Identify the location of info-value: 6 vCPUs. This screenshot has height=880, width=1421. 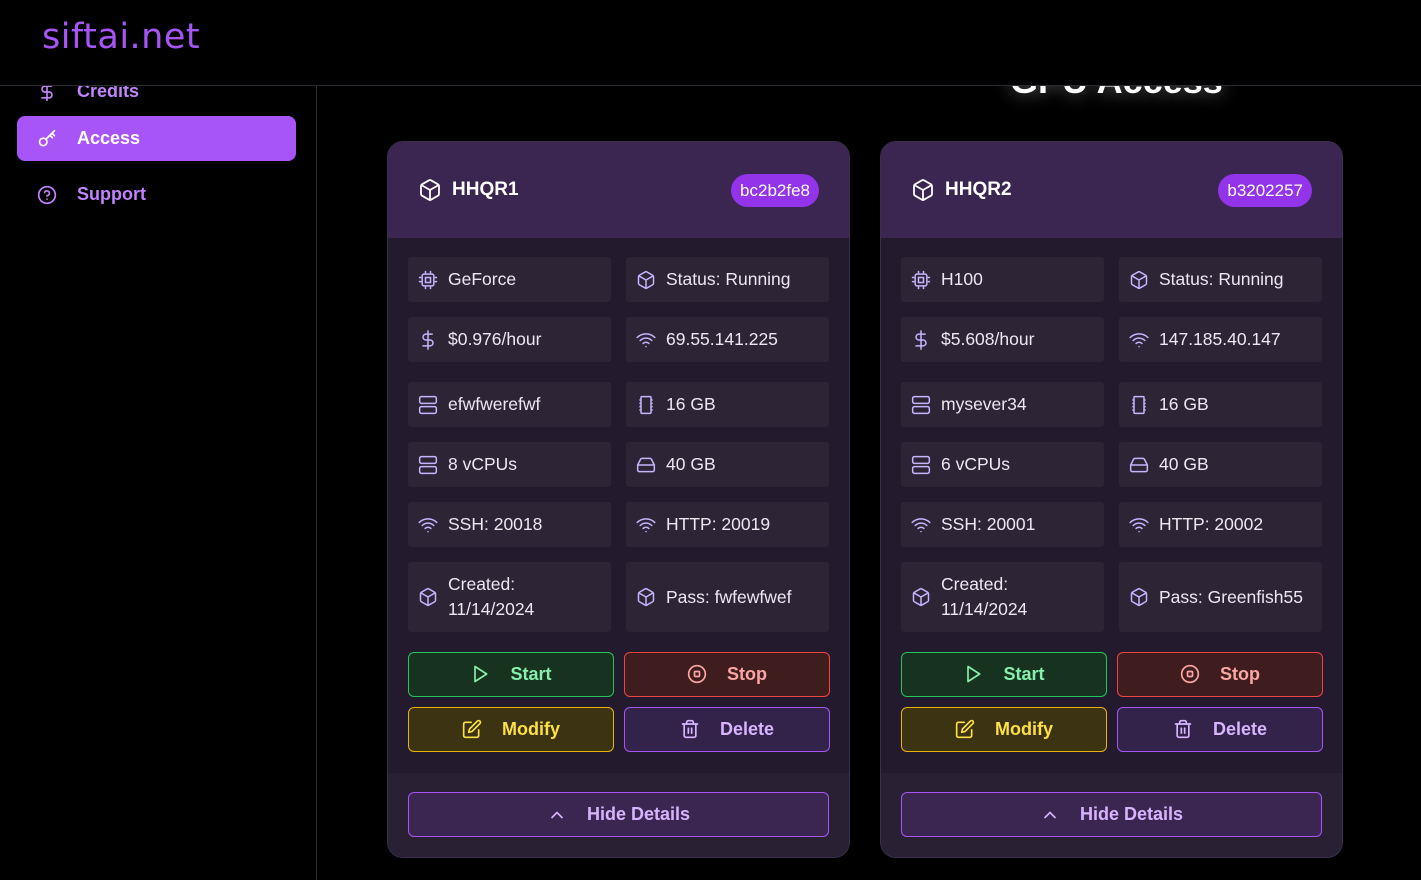
(976, 464).